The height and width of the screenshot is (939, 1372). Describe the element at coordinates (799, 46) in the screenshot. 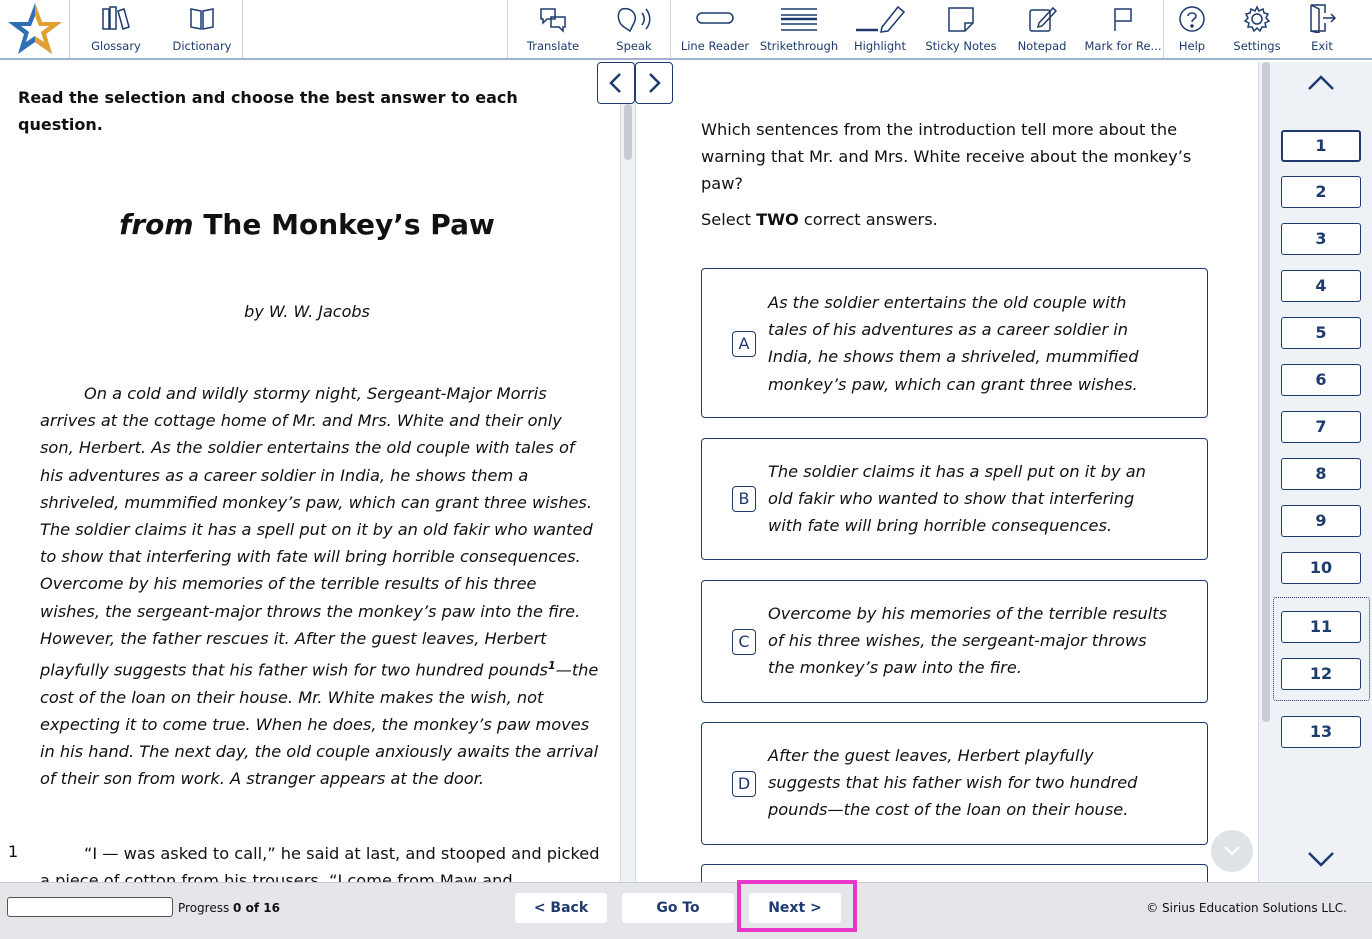

I see `strikethrough-label: Strikethrough` at that location.